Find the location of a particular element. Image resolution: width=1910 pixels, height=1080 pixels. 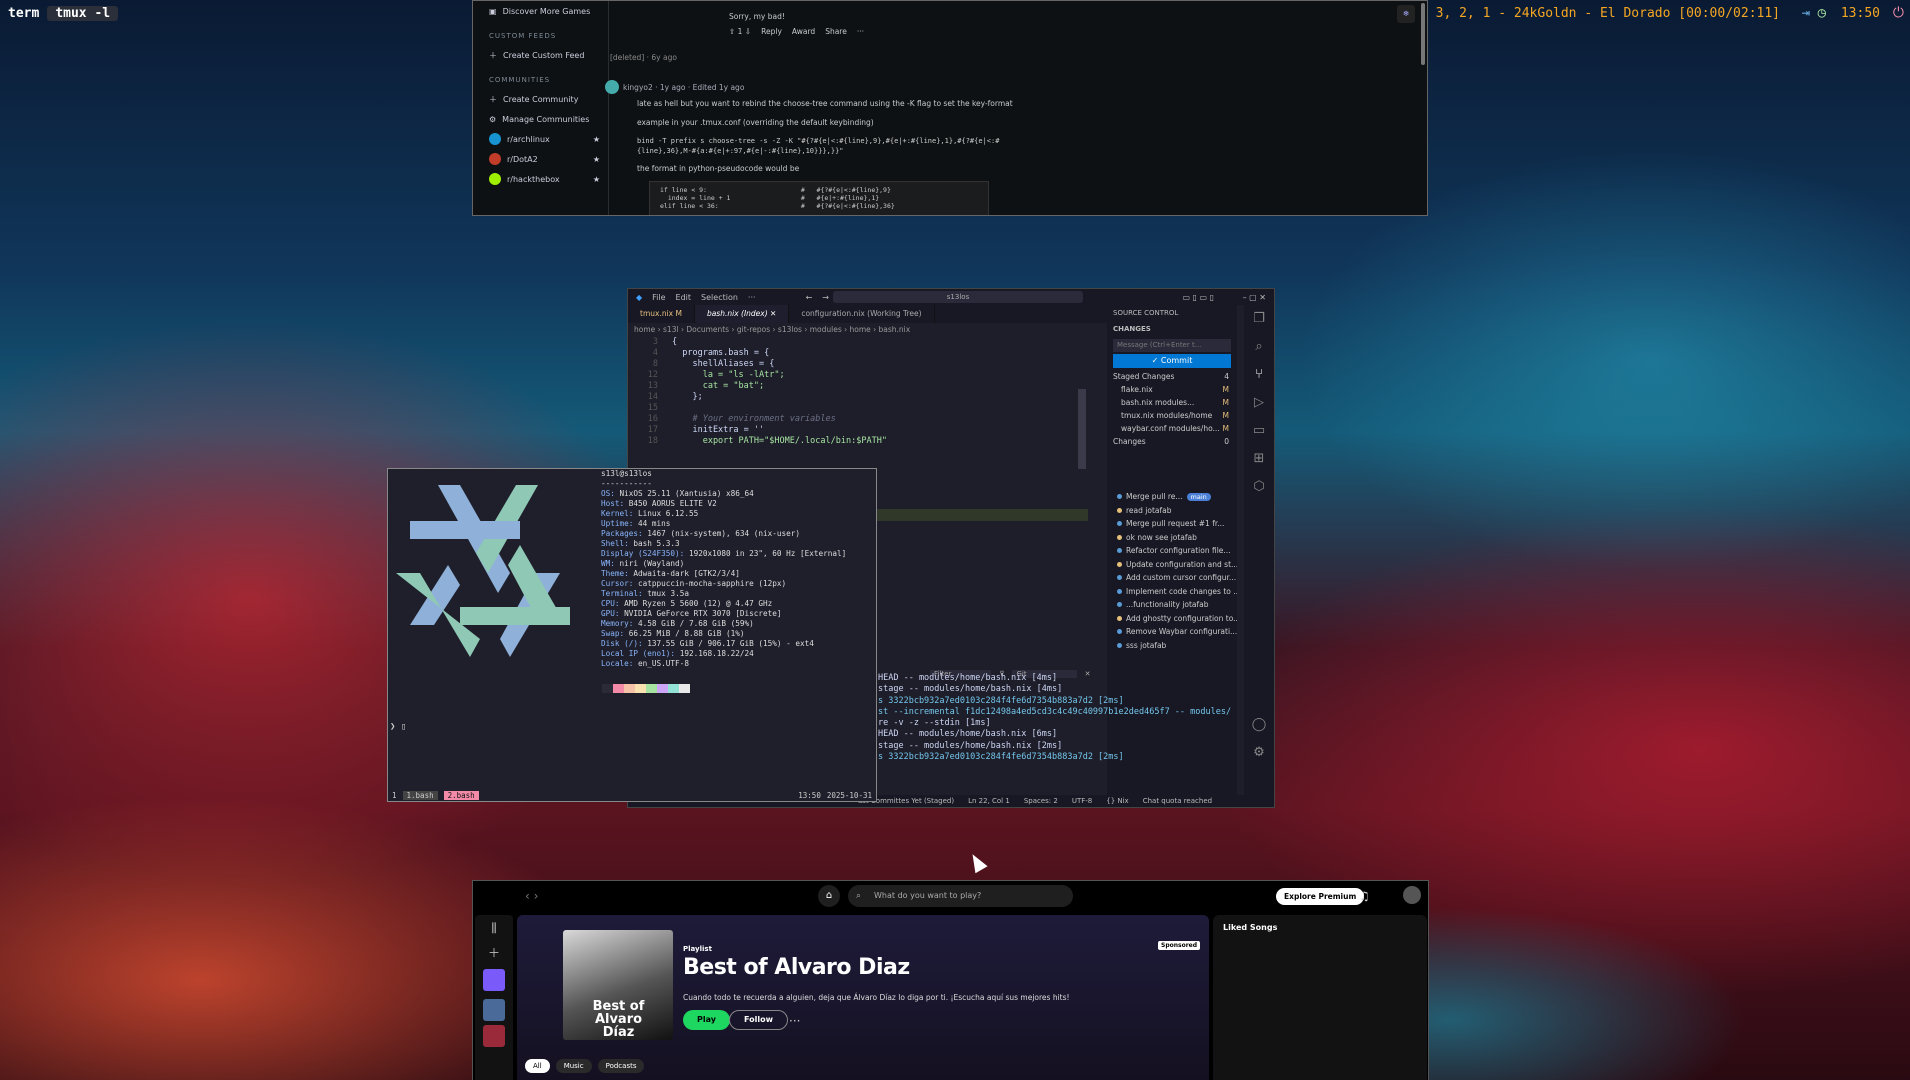

commit-row: read jotafab is located at coordinates (1172, 511).